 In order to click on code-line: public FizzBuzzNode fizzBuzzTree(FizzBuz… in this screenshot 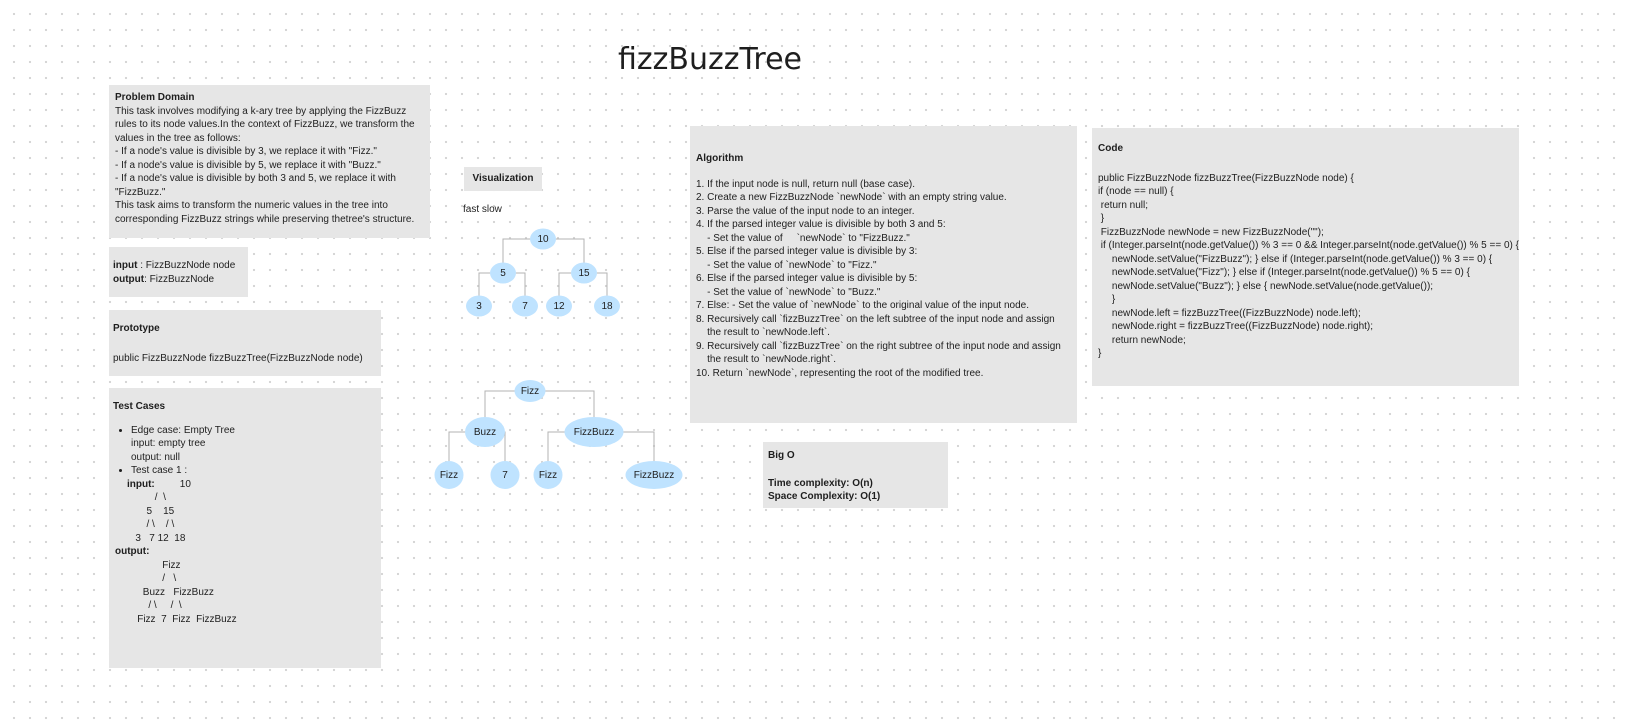, I will do `click(1226, 178)`.